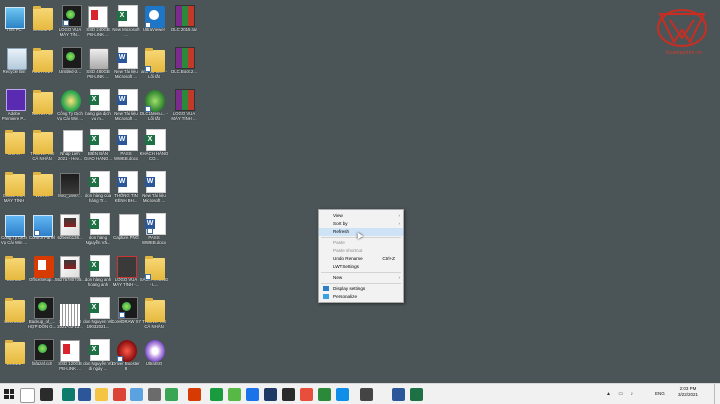 This screenshot has height=404, width=720. I want to click on desktop-icon: DLC 2015.rar, so click(184, 18).